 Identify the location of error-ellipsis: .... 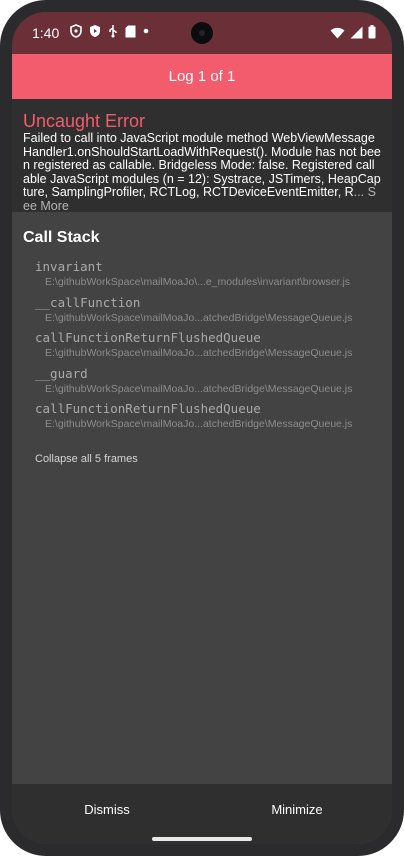
(359, 192).